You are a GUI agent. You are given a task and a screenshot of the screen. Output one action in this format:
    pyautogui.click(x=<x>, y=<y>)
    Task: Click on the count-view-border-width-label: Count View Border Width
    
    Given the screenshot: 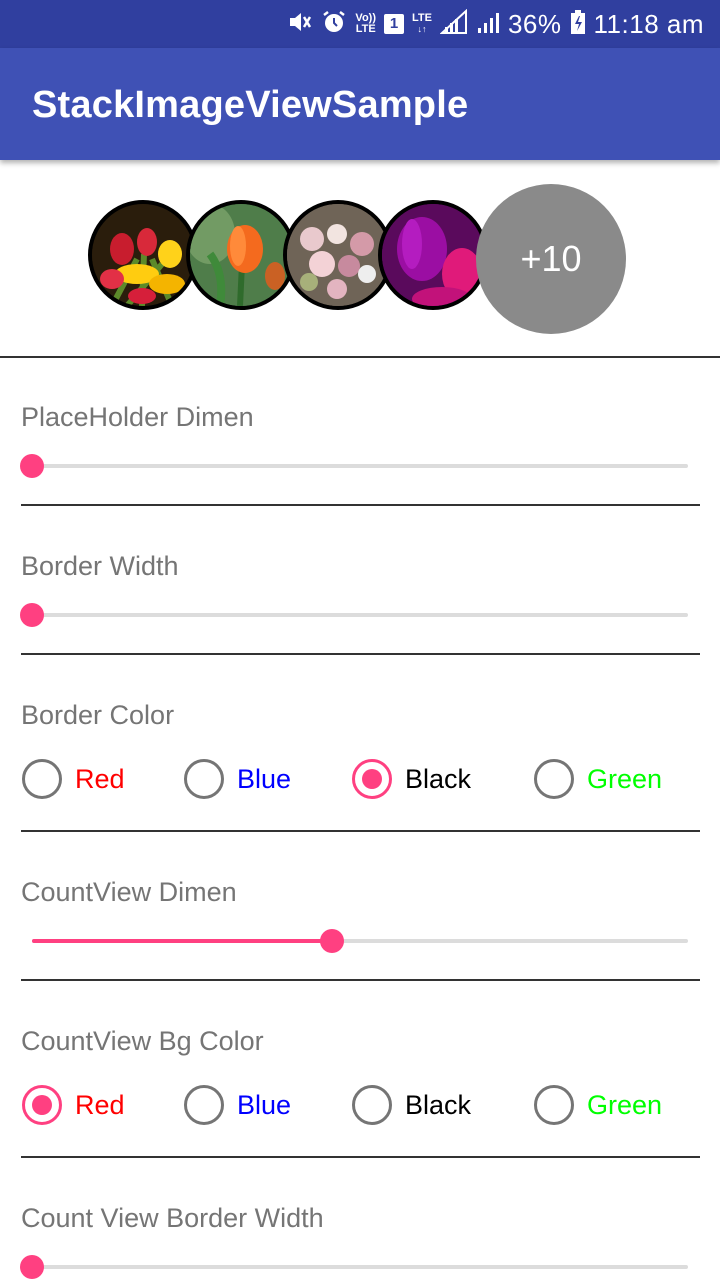 What is the action you would take?
    pyautogui.click(x=172, y=1218)
    